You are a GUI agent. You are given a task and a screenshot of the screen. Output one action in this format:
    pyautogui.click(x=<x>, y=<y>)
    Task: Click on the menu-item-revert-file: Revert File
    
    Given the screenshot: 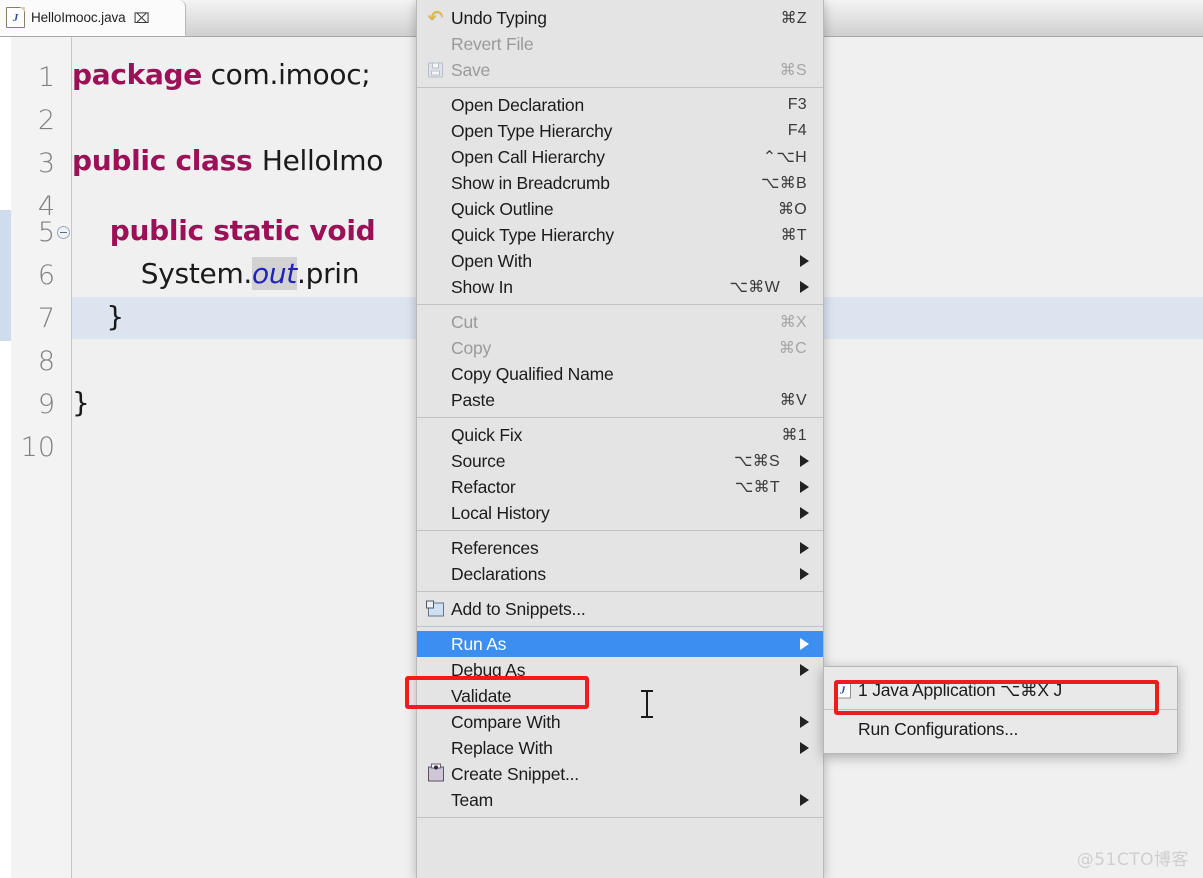 What is the action you would take?
    pyautogui.click(x=620, y=44)
    